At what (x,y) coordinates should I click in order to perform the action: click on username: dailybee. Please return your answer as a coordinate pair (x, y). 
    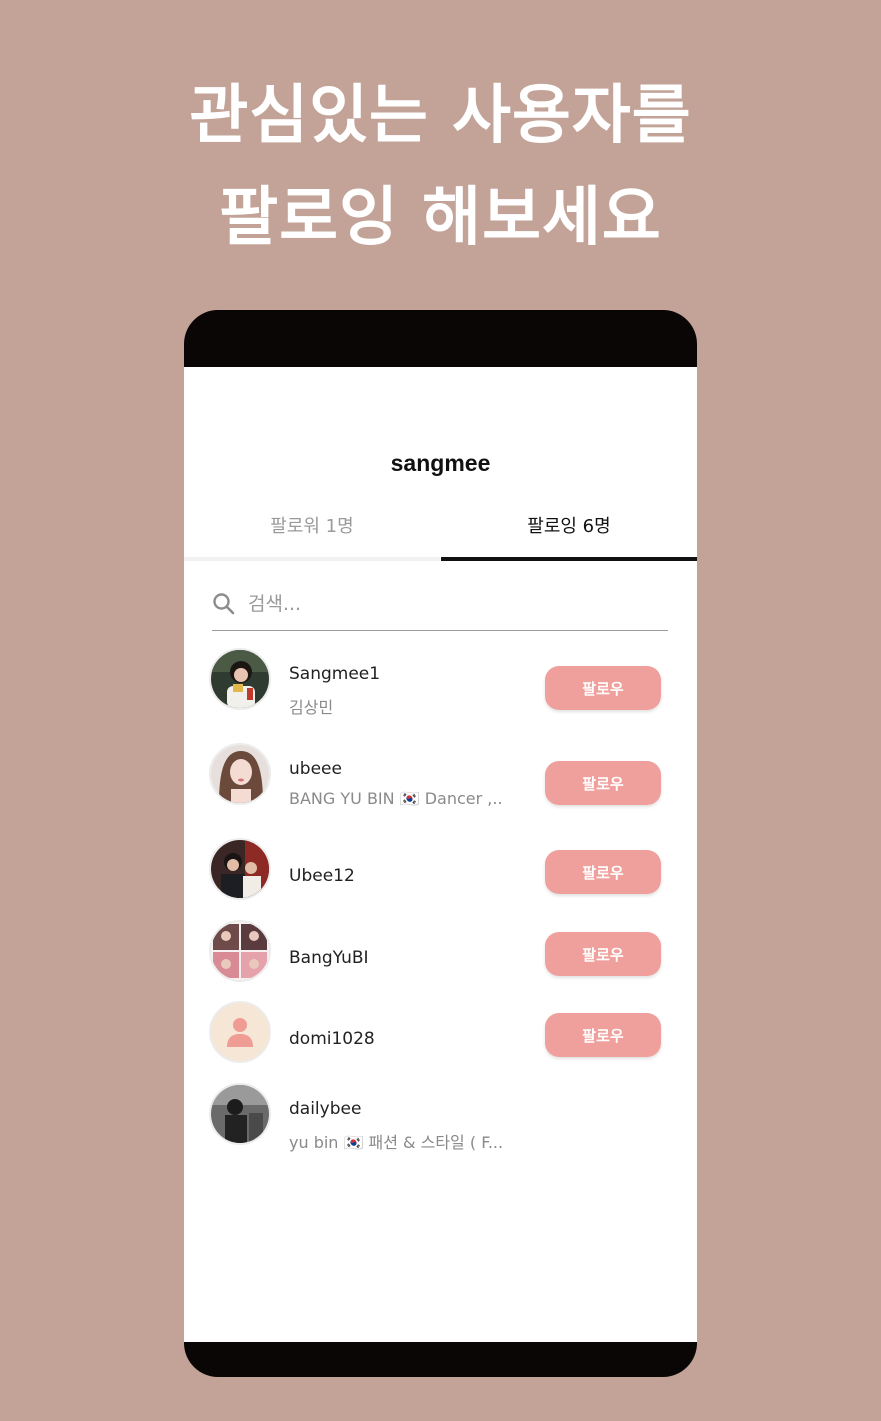
    Looking at the image, I should click on (325, 1109).